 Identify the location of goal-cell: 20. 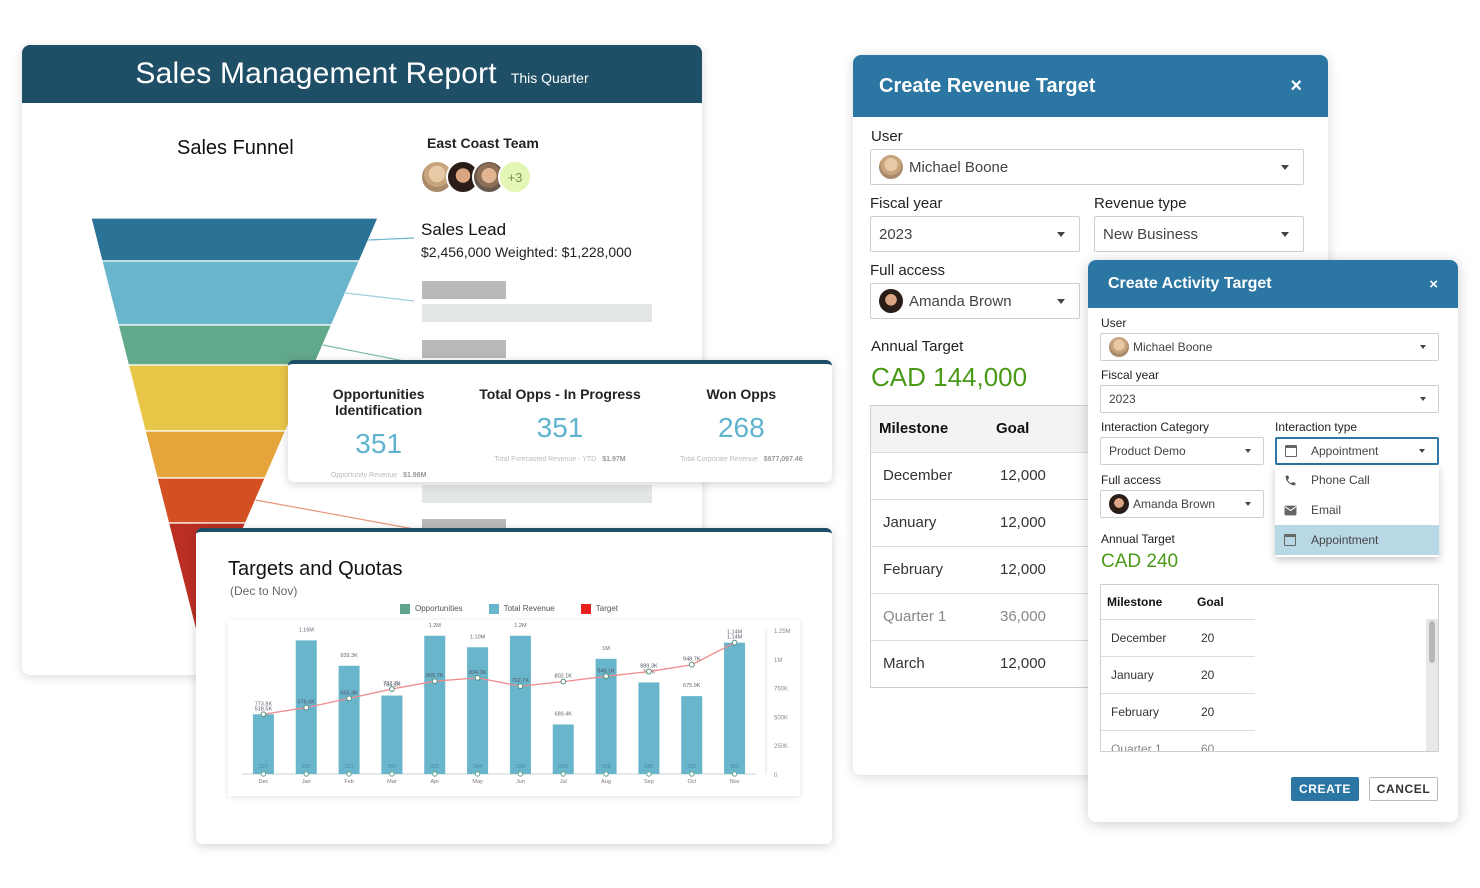
(1226, 711).